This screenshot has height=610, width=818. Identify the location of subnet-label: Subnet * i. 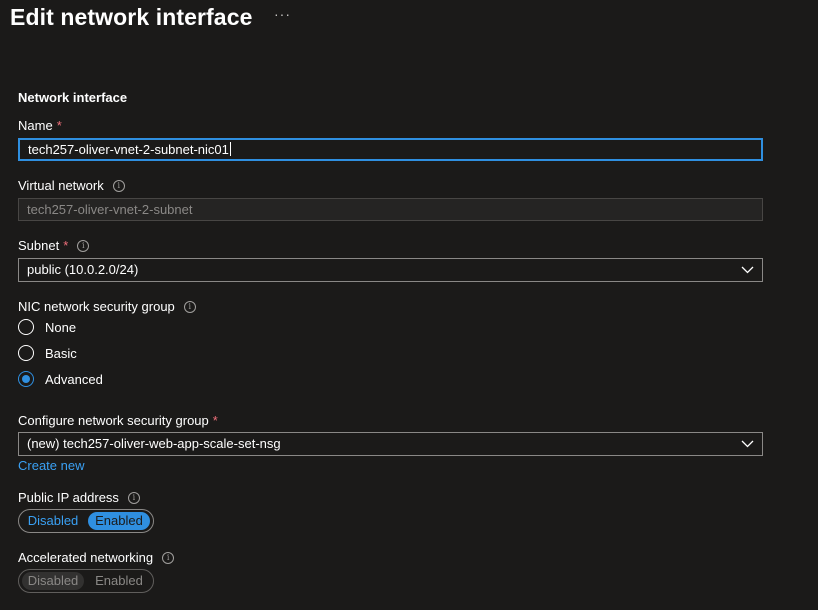
(54, 245).